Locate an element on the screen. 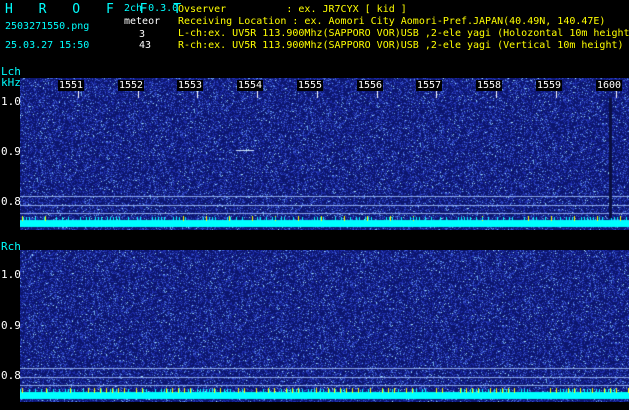  meteor-count-rch: 43 is located at coordinates (145, 45).